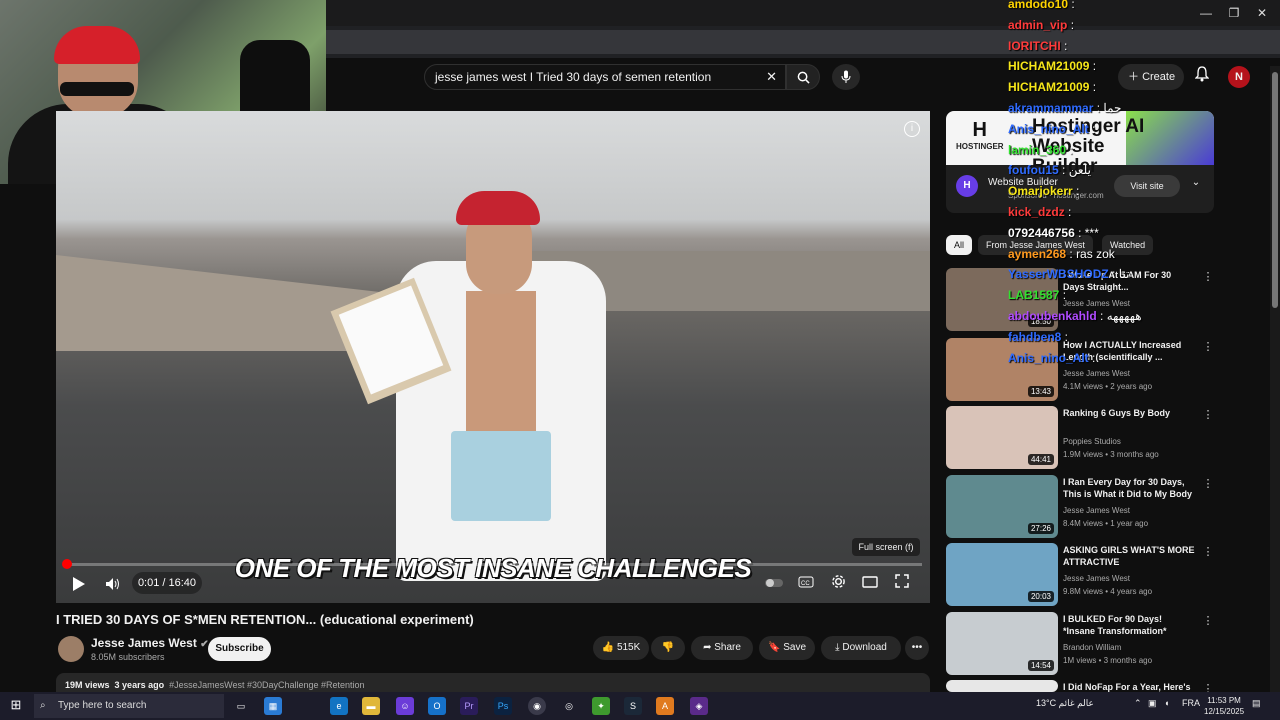 Image resolution: width=1280 pixels, height=720 pixels. What do you see at coordinates (1166, 703) in the screenshot?
I see `speaker-icon: ◖` at bounding box center [1166, 703].